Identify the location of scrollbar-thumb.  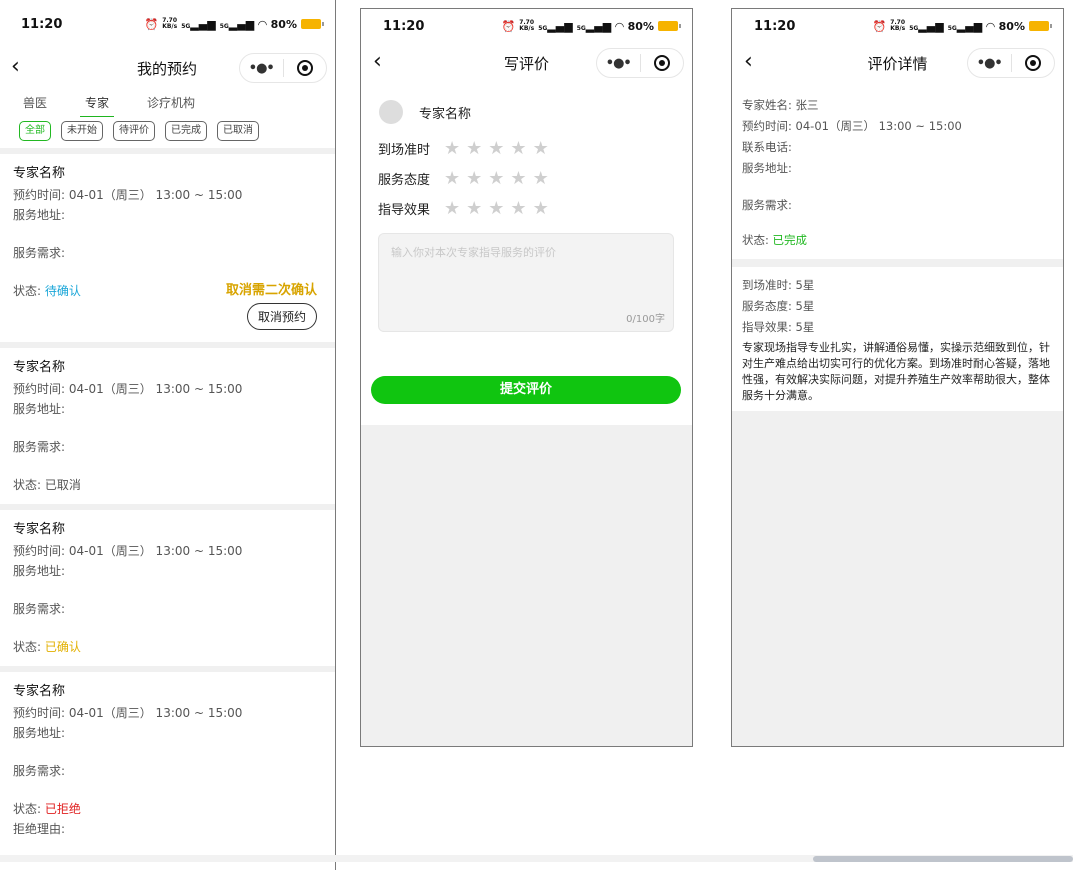
(943, 859).